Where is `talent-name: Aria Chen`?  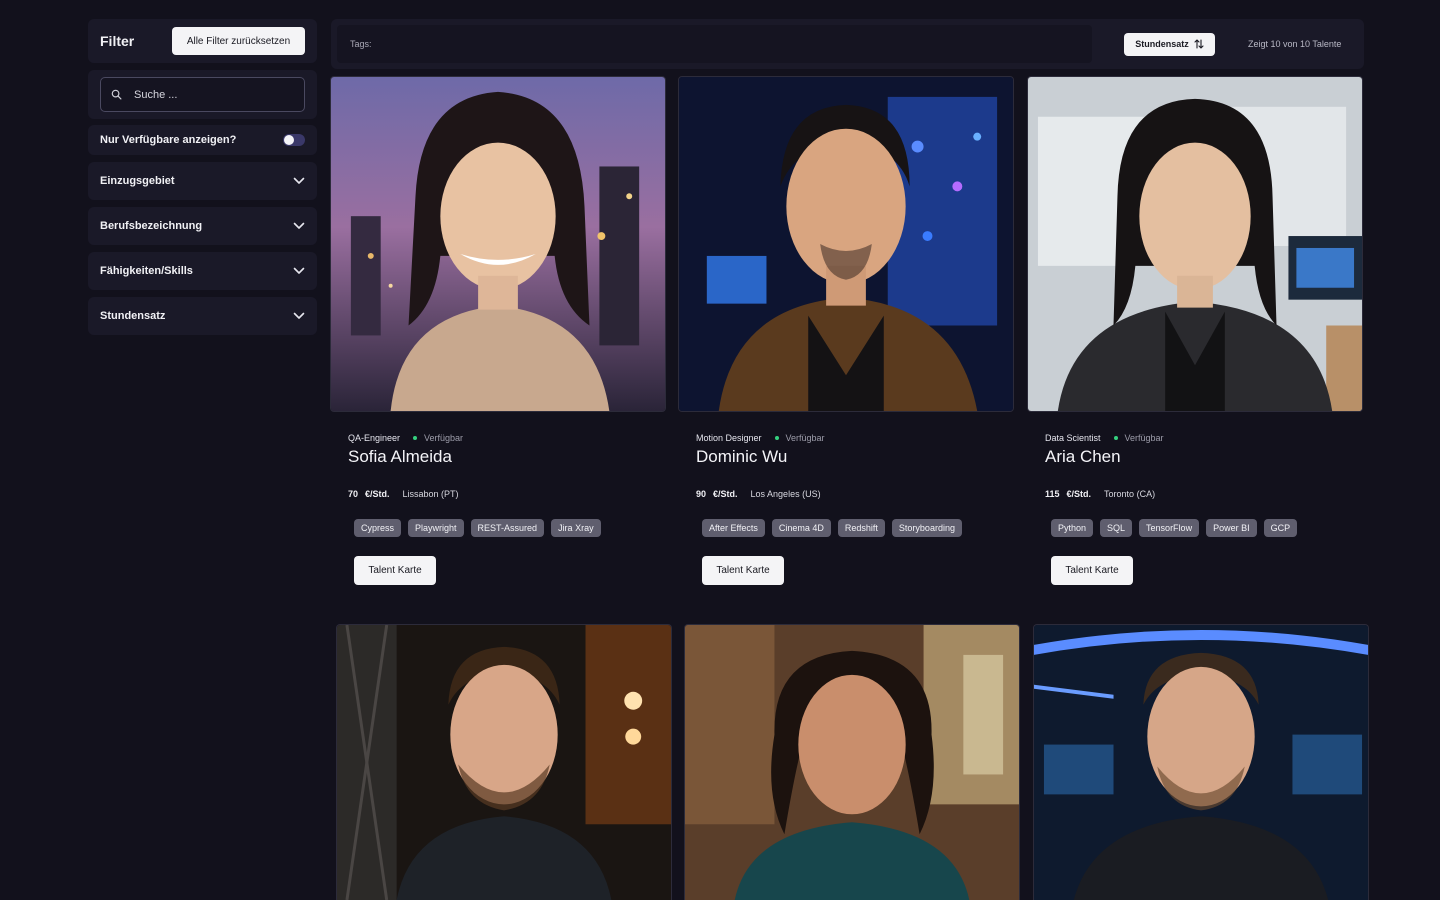
talent-name: Aria Chen is located at coordinates (1083, 456).